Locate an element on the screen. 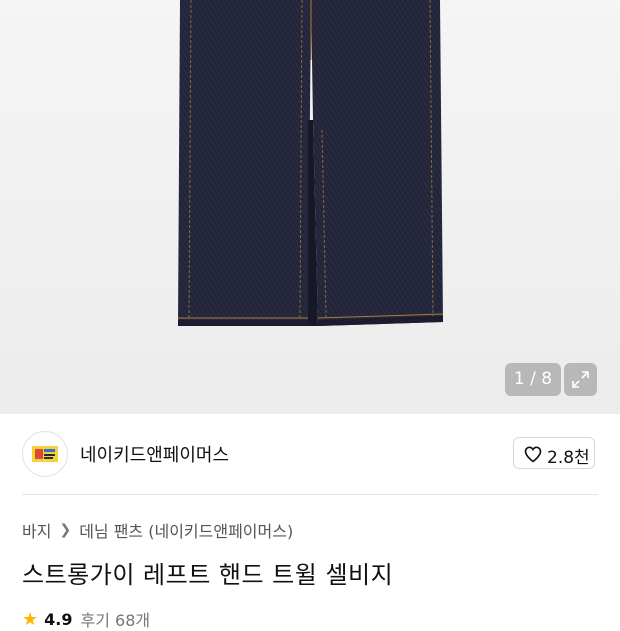  breadcrumb-subcategory: 데님 팬츠 (네이키드앤페이머스) is located at coordinates (186, 530).